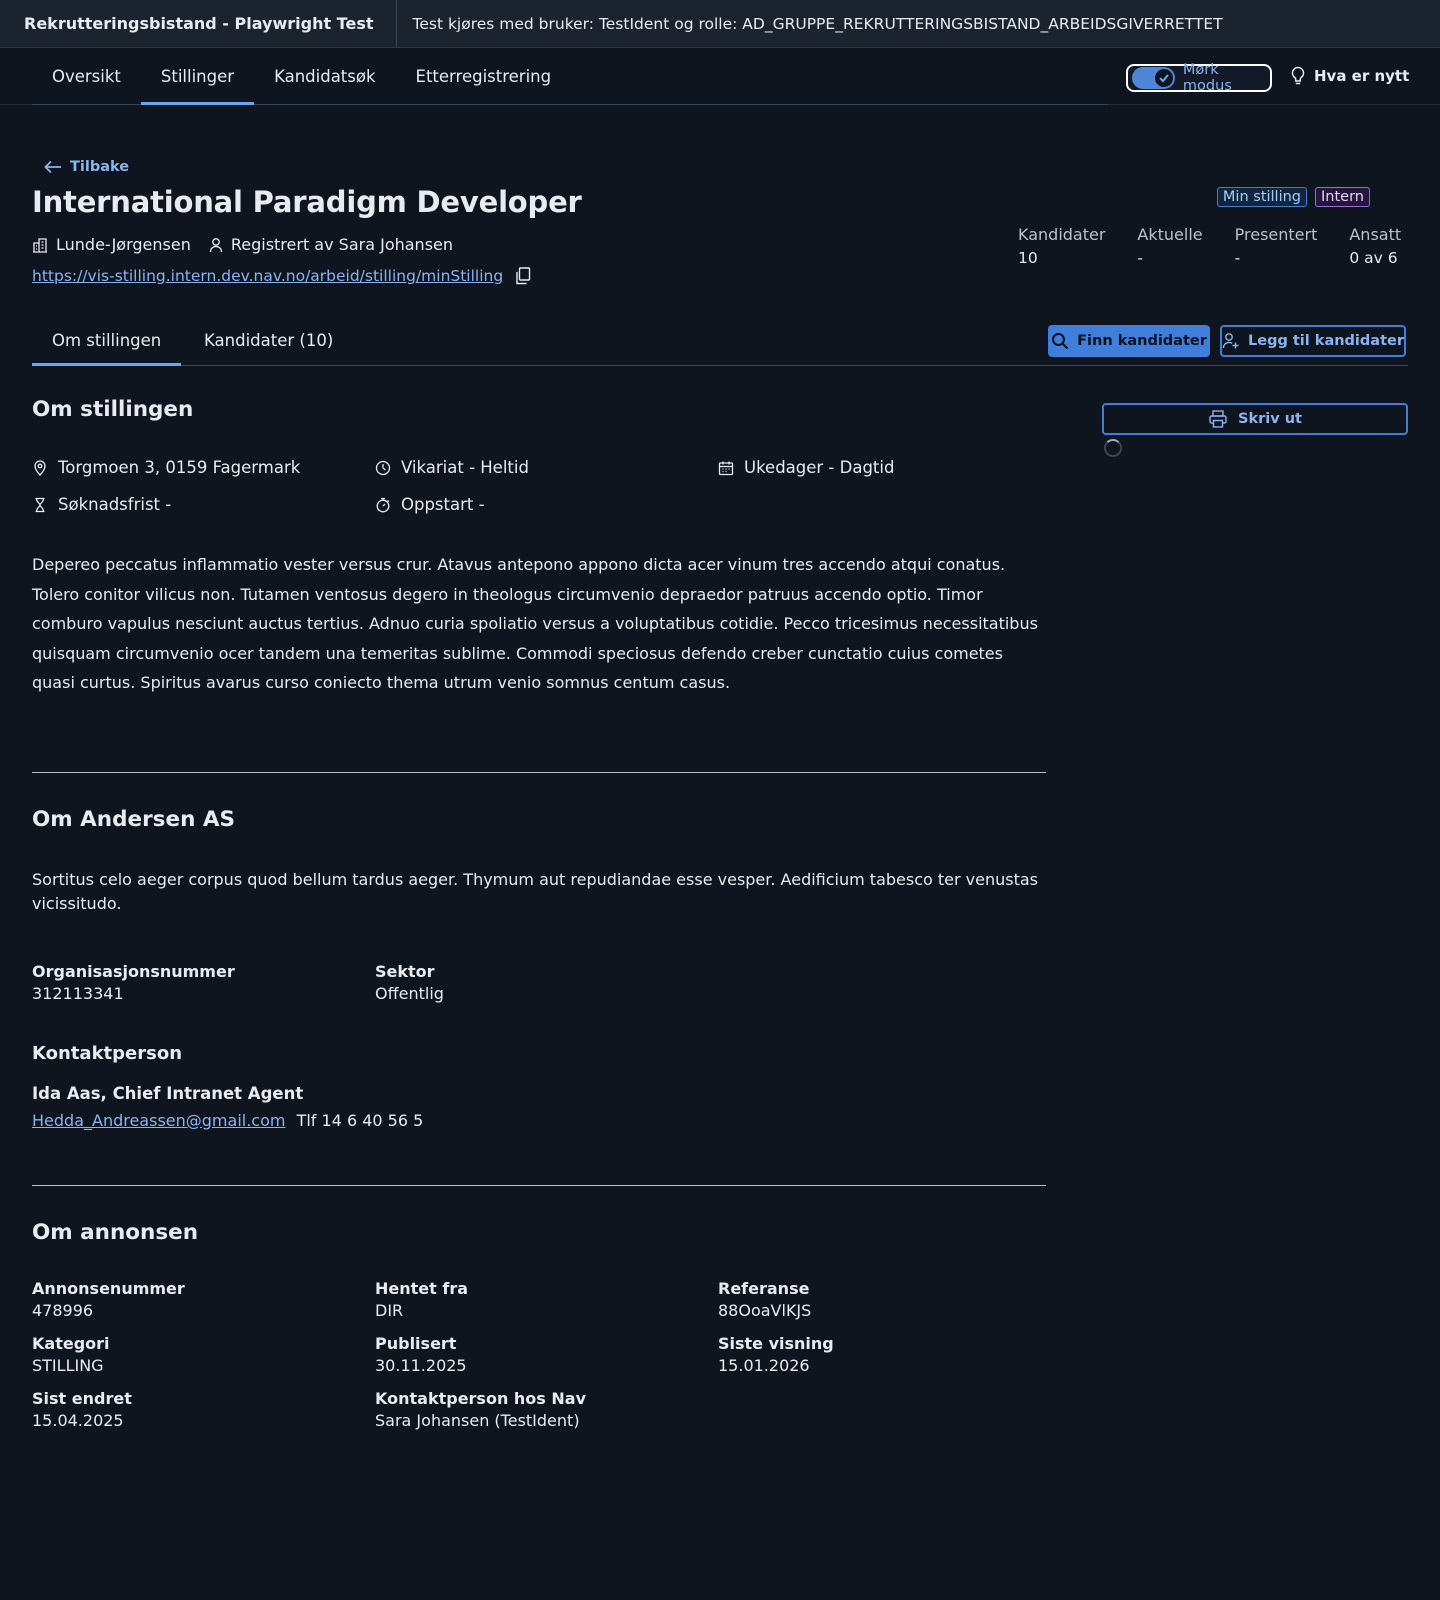 The width and height of the screenshot is (1440, 1600). What do you see at coordinates (819, 467) in the screenshot?
I see `work-schedule-text: Ukedager - Dagtid` at bounding box center [819, 467].